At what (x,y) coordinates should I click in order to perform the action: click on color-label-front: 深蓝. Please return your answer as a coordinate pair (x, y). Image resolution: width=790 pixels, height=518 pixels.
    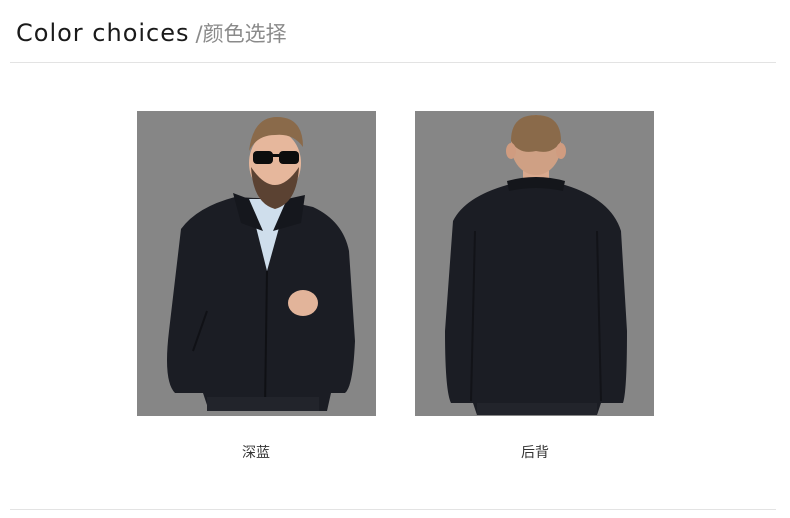
    Looking at the image, I should click on (256, 453).